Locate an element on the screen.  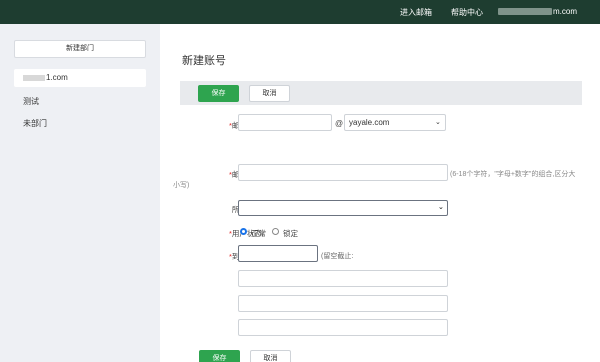
password-field is located at coordinates (343, 172).